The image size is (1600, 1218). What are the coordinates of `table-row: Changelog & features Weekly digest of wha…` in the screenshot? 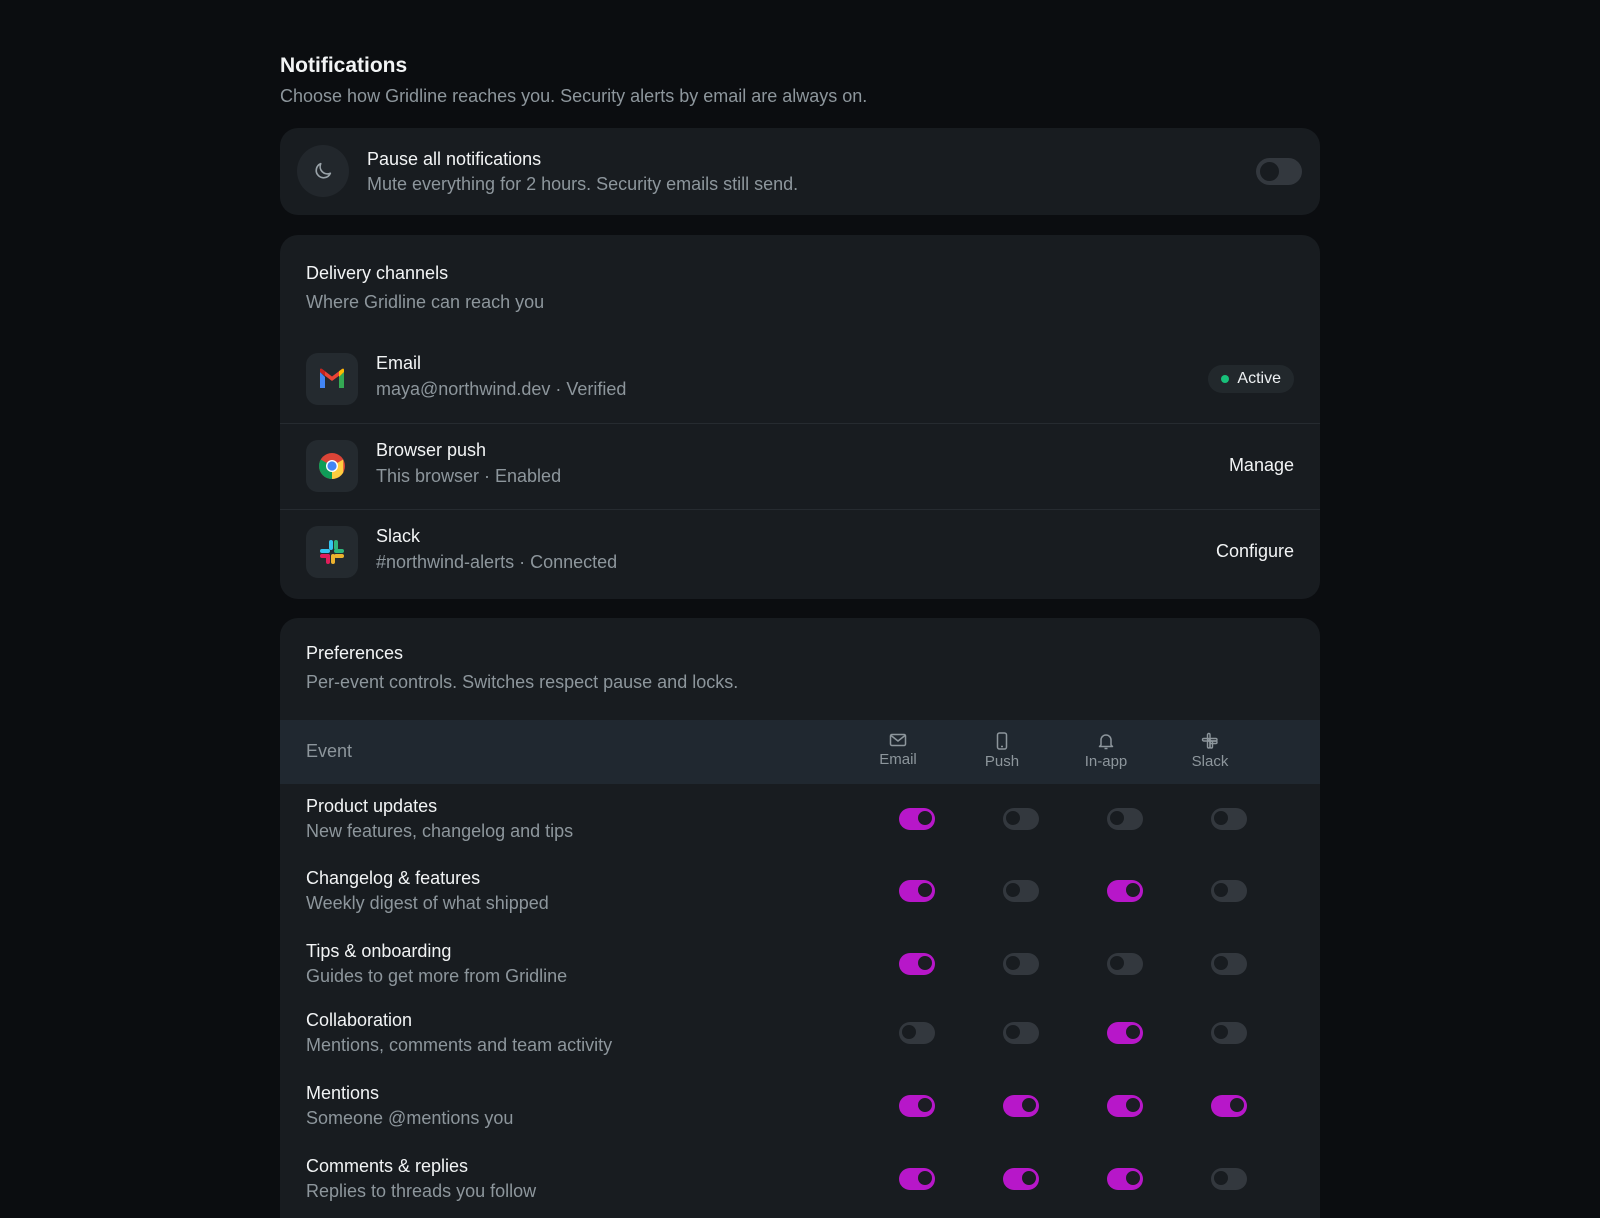 It's located at (800, 903).